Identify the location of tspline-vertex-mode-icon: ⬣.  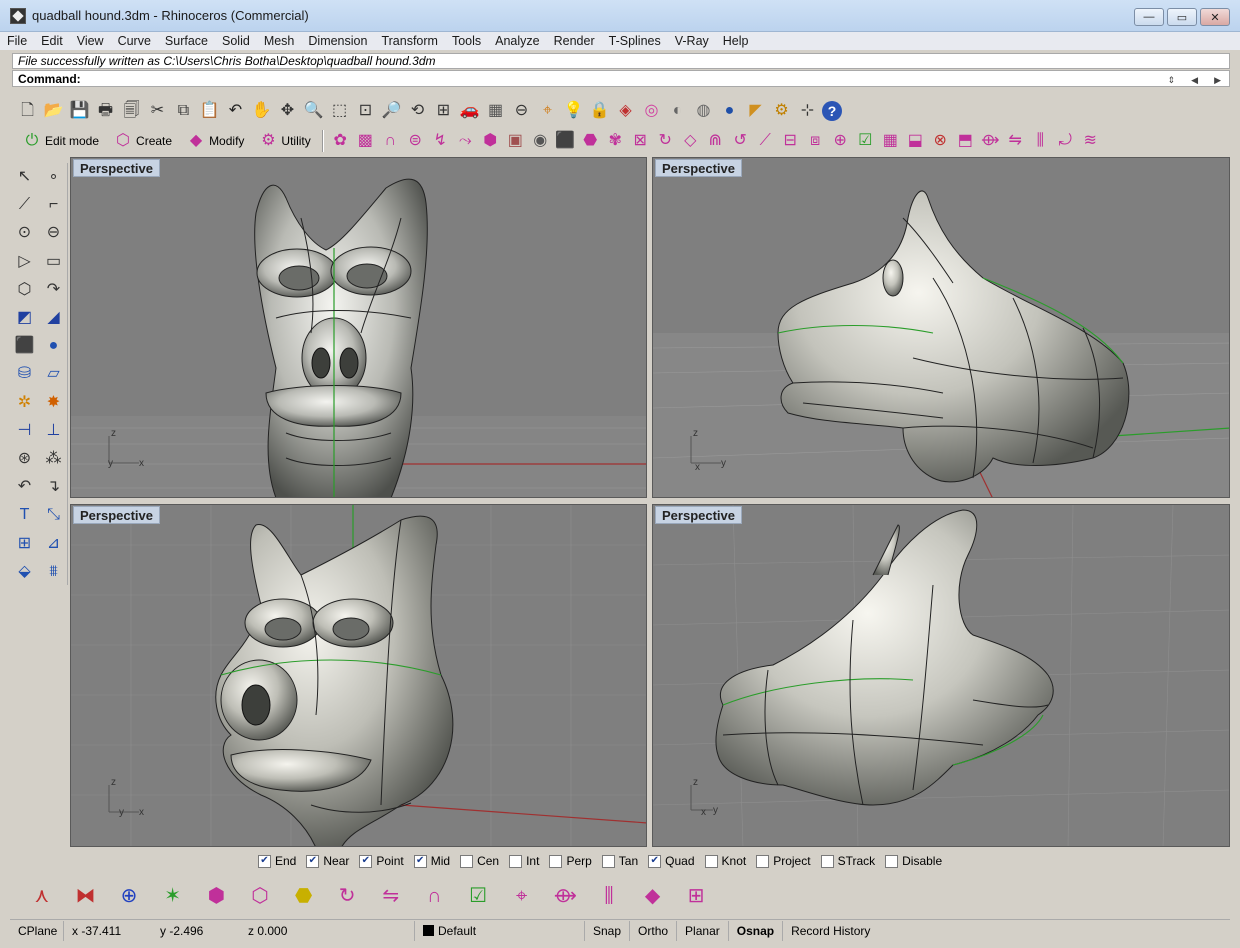
(304, 896).